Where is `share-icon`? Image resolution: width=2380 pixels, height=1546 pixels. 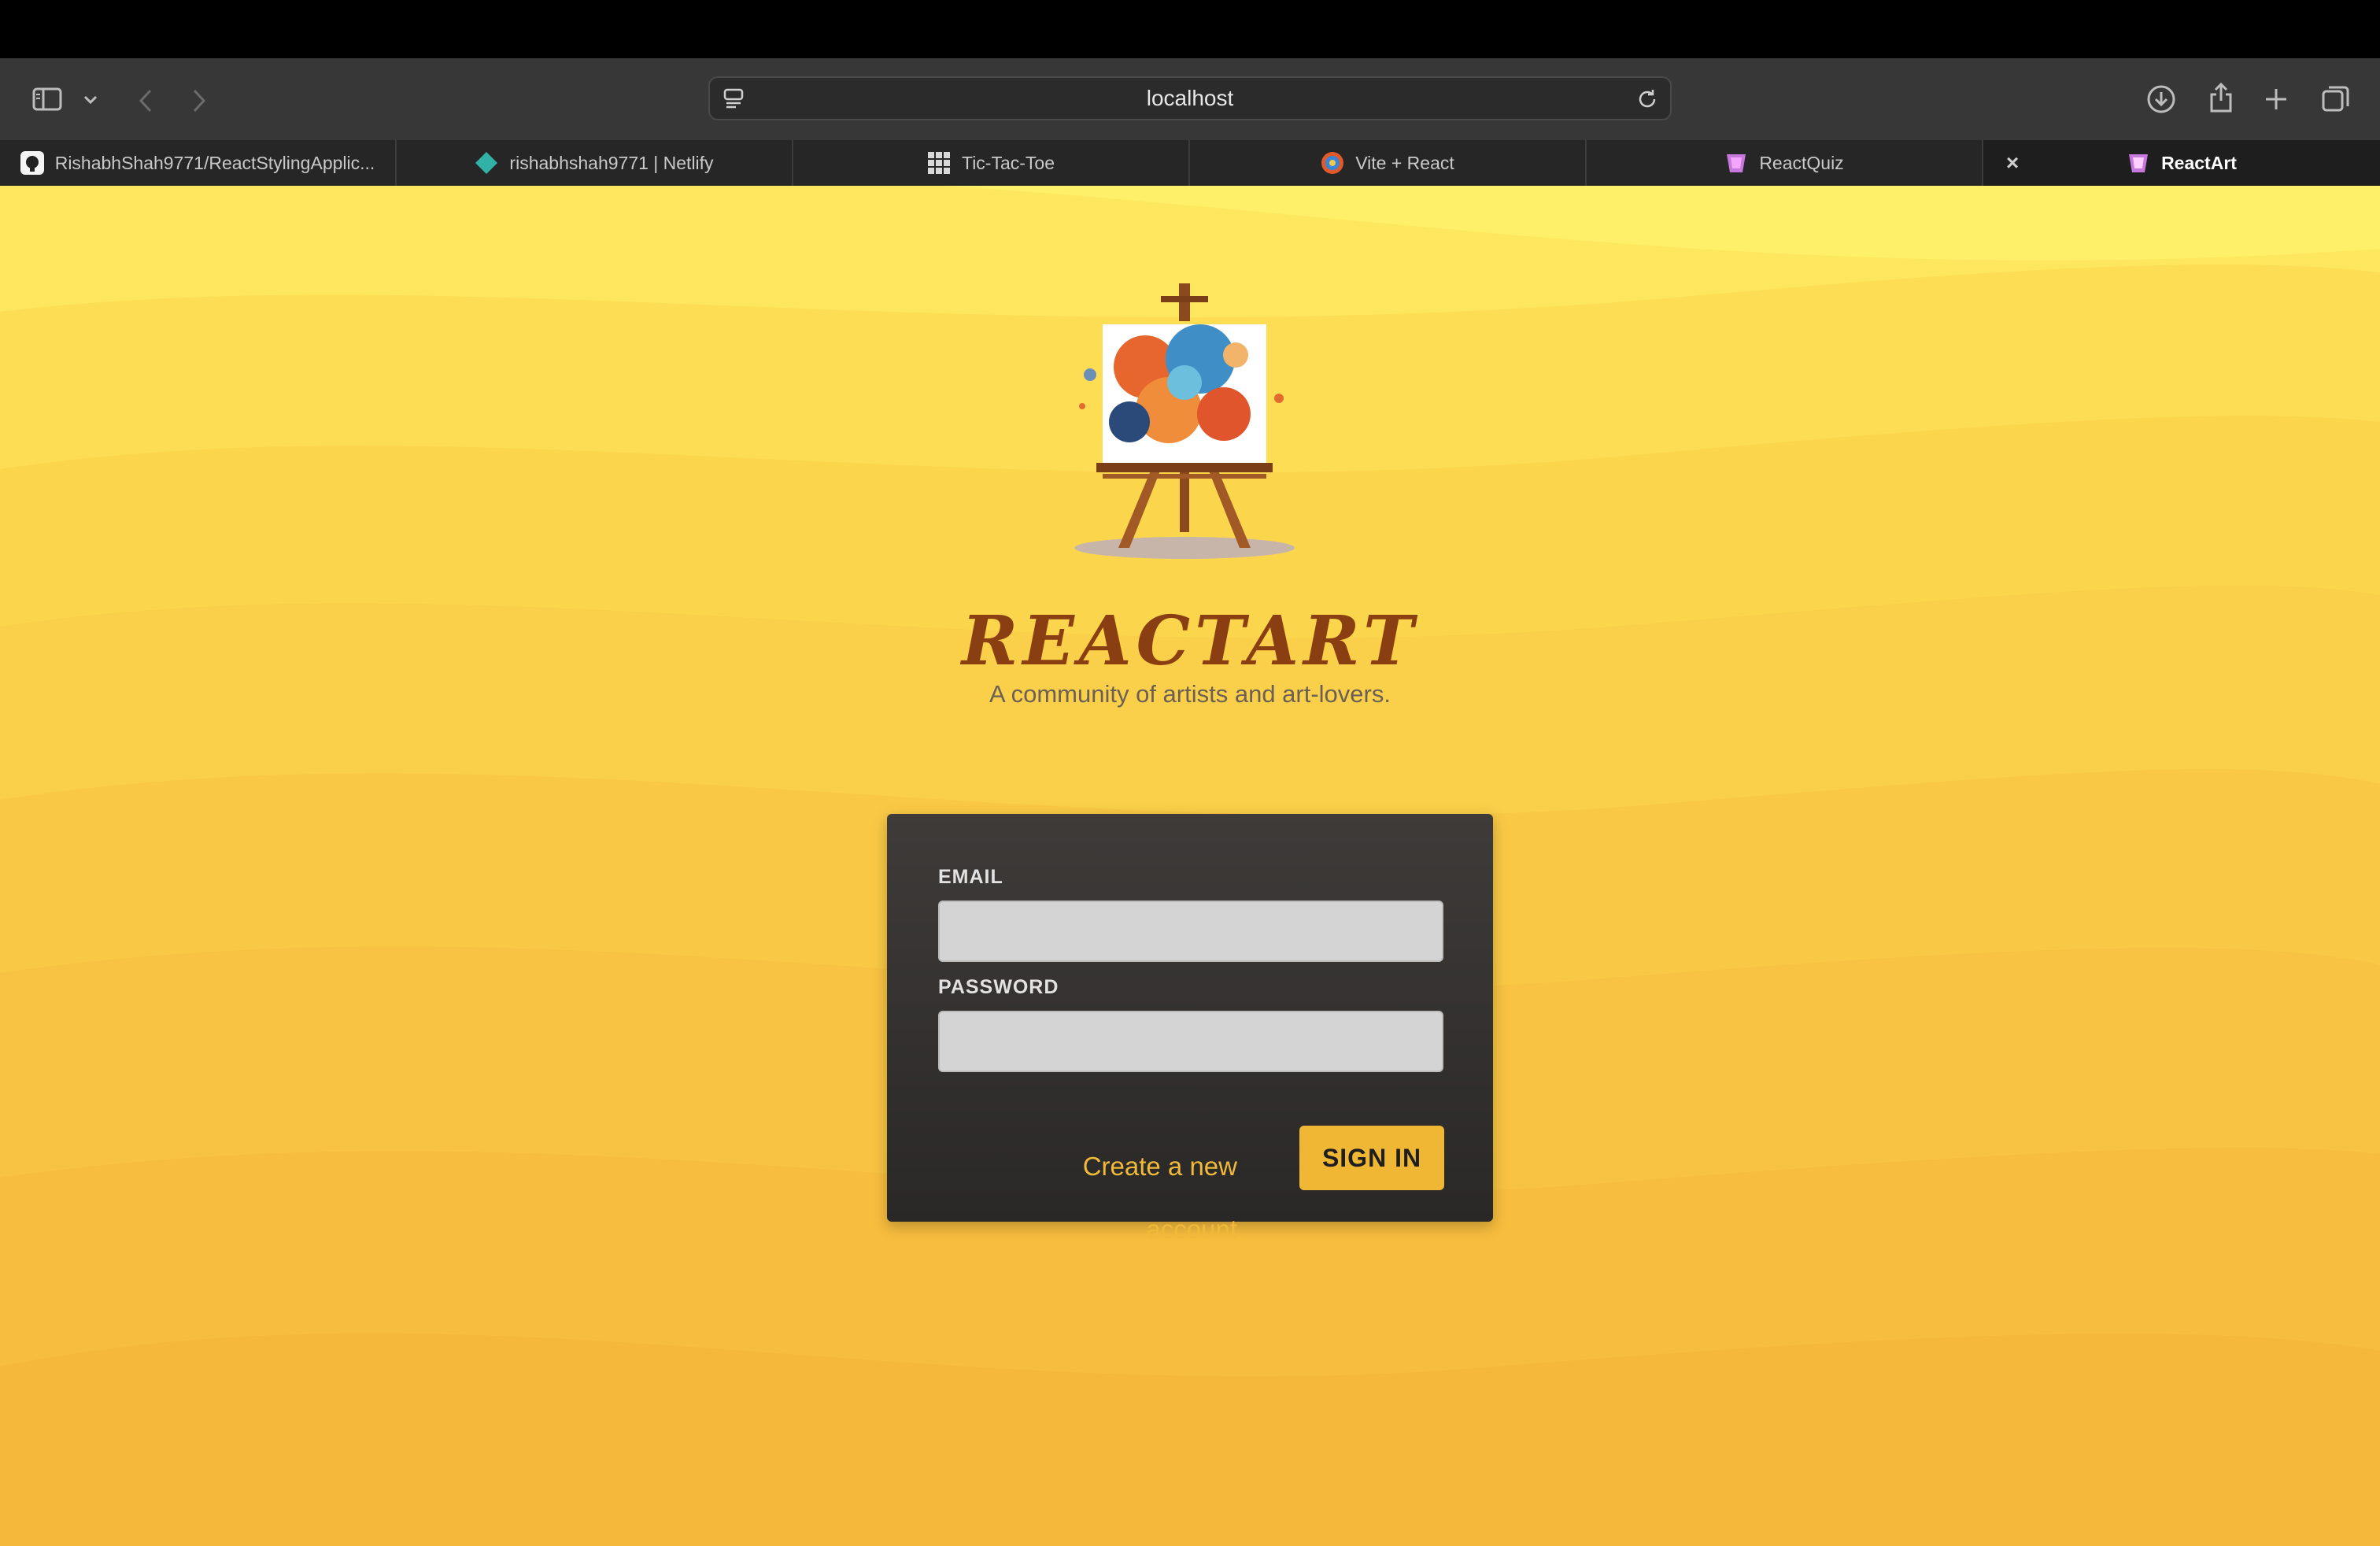 share-icon is located at coordinates (2221, 98).